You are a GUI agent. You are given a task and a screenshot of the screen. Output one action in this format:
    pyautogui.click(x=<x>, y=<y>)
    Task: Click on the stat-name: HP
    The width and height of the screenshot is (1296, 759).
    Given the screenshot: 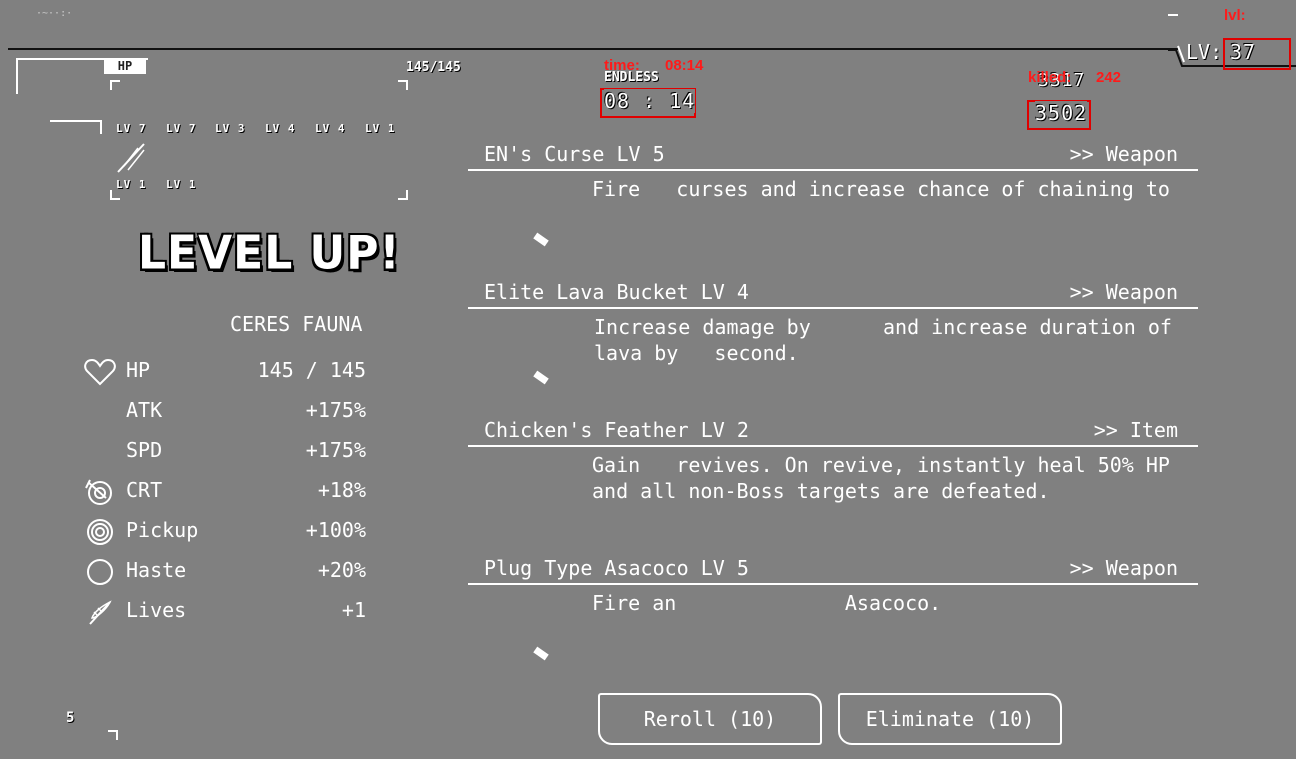 What is the action you would take?
    pyautogui.click(x=138, y=370)
    